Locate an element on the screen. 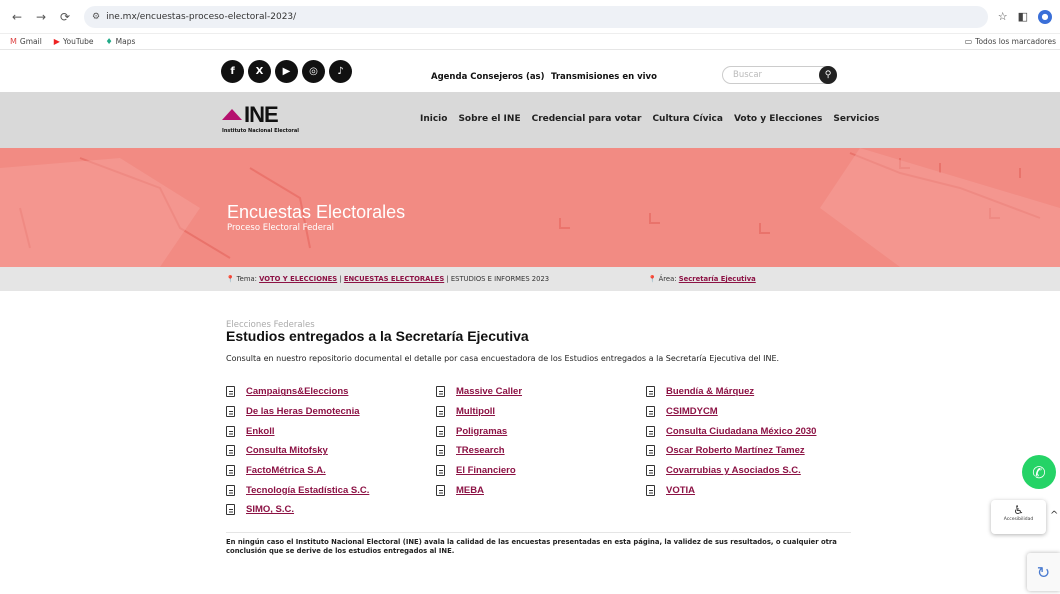 This screenshot has width=1060, height=594. list-item: Tecnología Estadística S.C. is located at coordinates (297, 490).